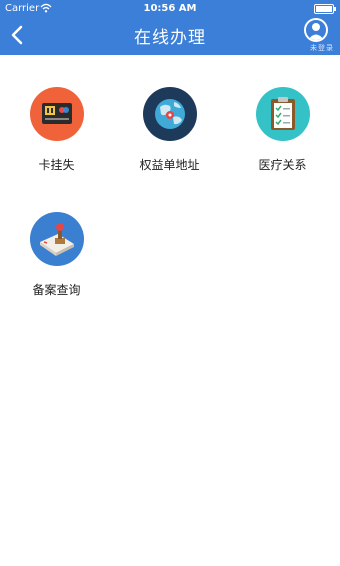  Describe the element at coordinates (282, 165) in the screenshot. I see `tile-label: 医疗关系` at that location.